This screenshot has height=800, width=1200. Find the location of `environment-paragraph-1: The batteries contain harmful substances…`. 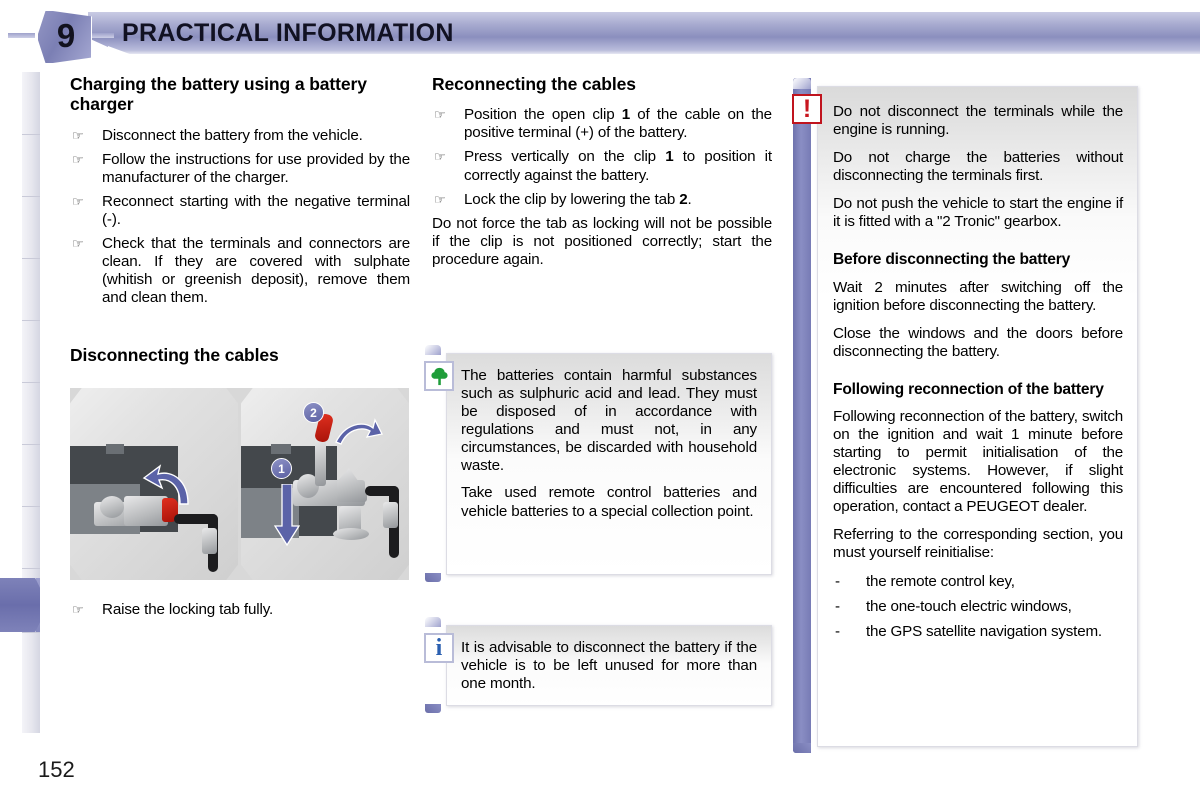

environment-paragraph-1: The batteries contain harmful substances… is located at coordinates (609, 421).